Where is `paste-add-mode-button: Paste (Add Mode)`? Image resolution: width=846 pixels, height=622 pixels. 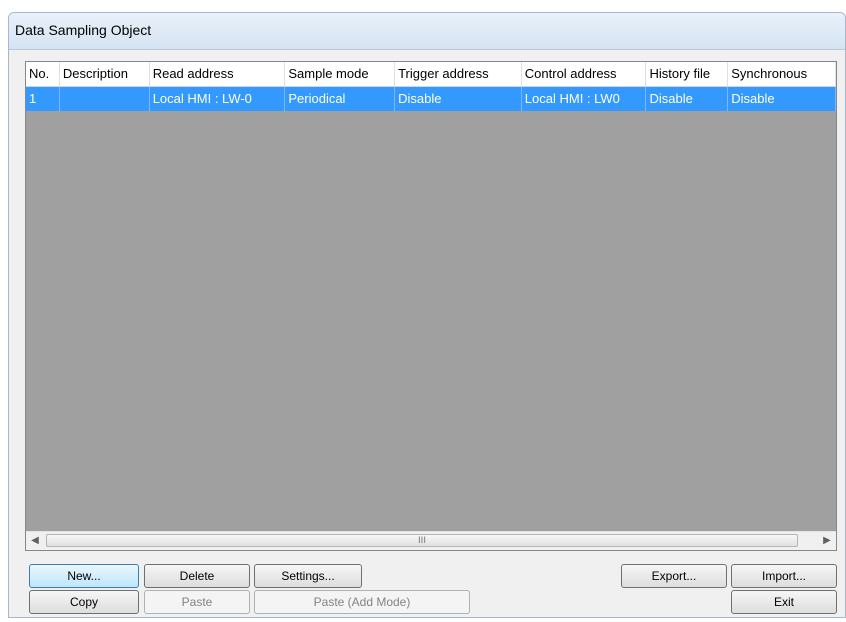 paste-add-mode-button: Paste (Add Mode) is located at coordinates (362, 602).